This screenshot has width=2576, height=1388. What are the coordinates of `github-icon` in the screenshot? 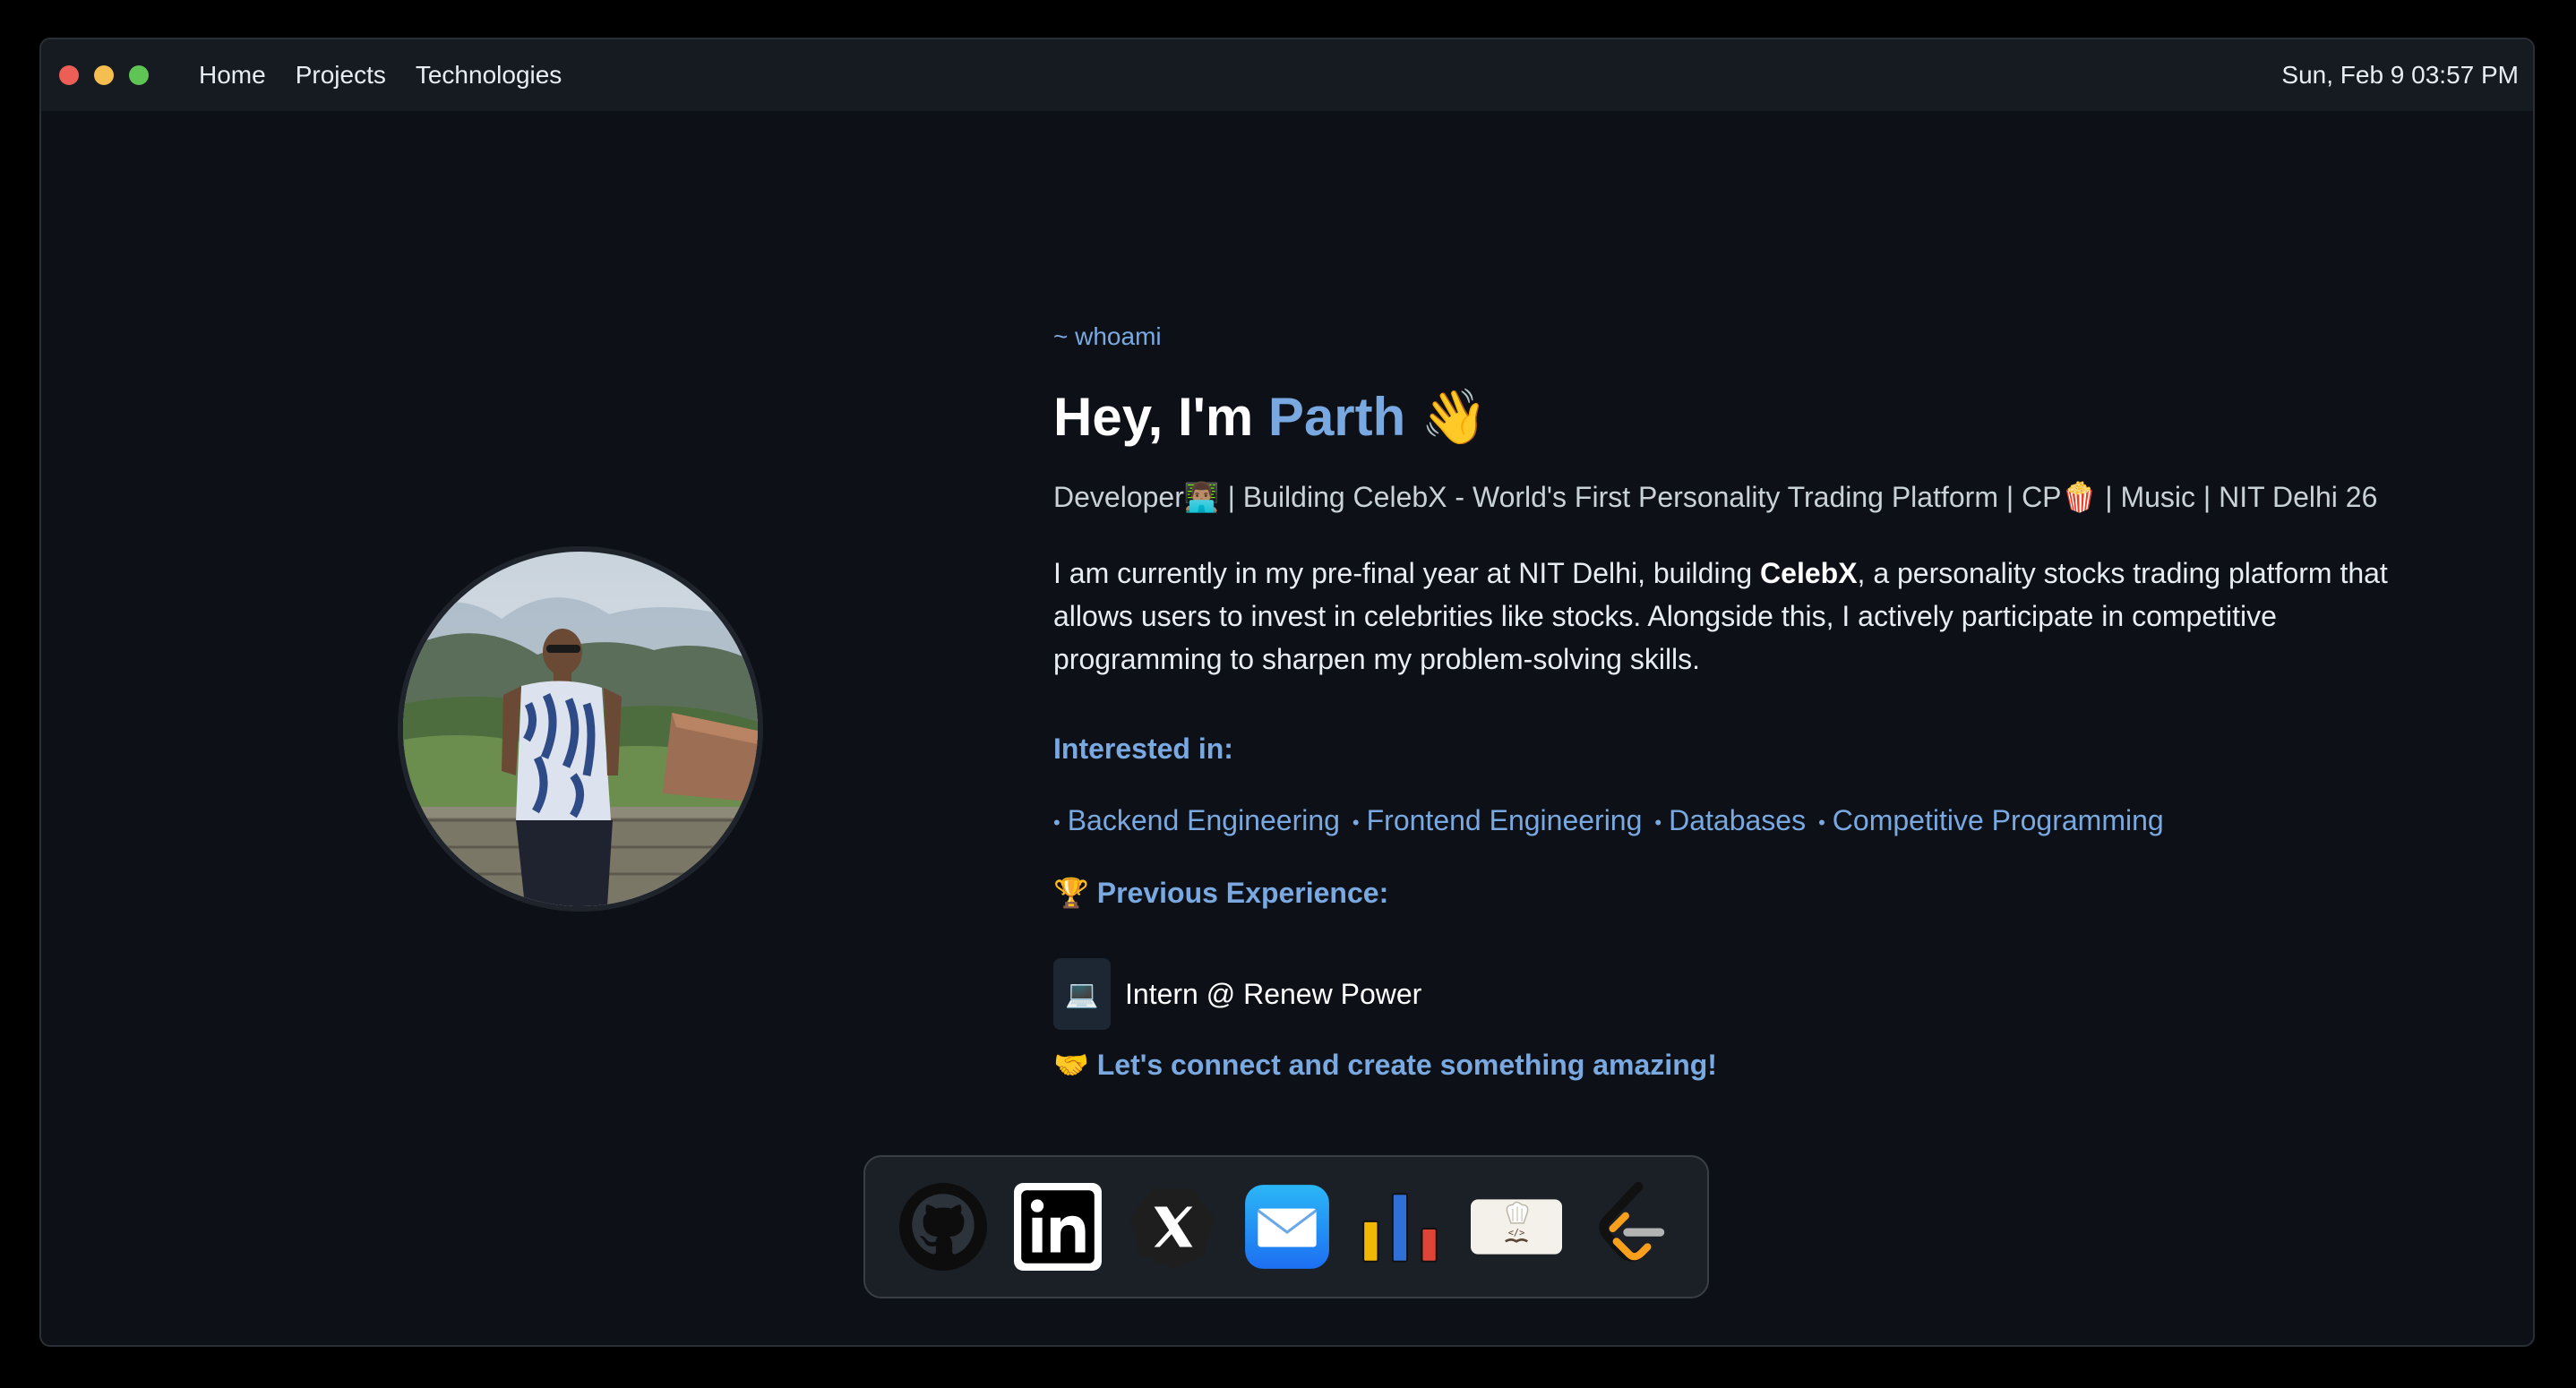 It's located at (943, 1226).